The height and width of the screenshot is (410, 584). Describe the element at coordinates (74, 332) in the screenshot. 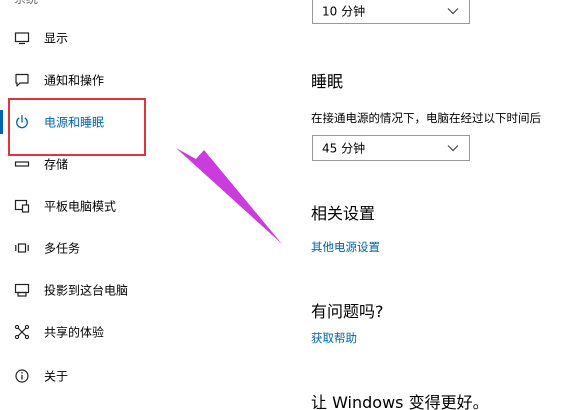

I see `sidebar-item-label: 共享的体验` at that location.